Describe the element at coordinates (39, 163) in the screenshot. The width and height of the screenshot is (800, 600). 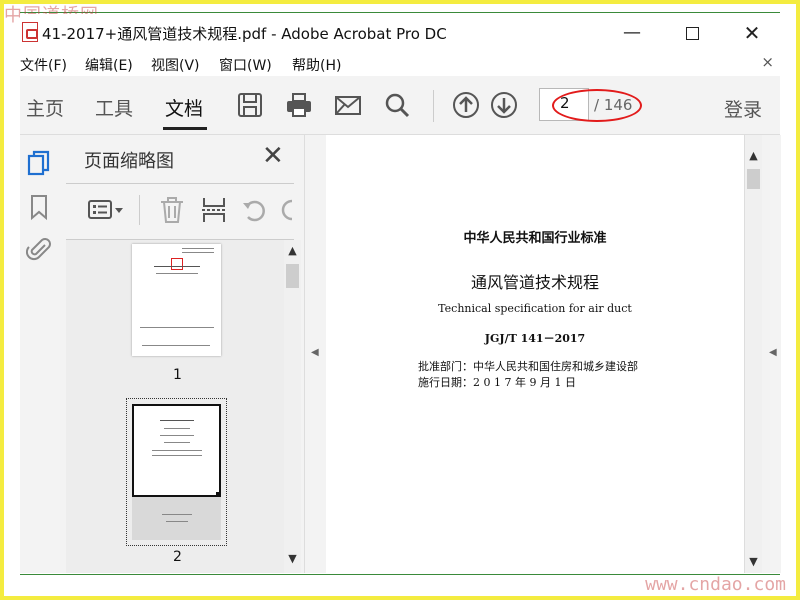
I see `page-thumbnails-icon` at that location.